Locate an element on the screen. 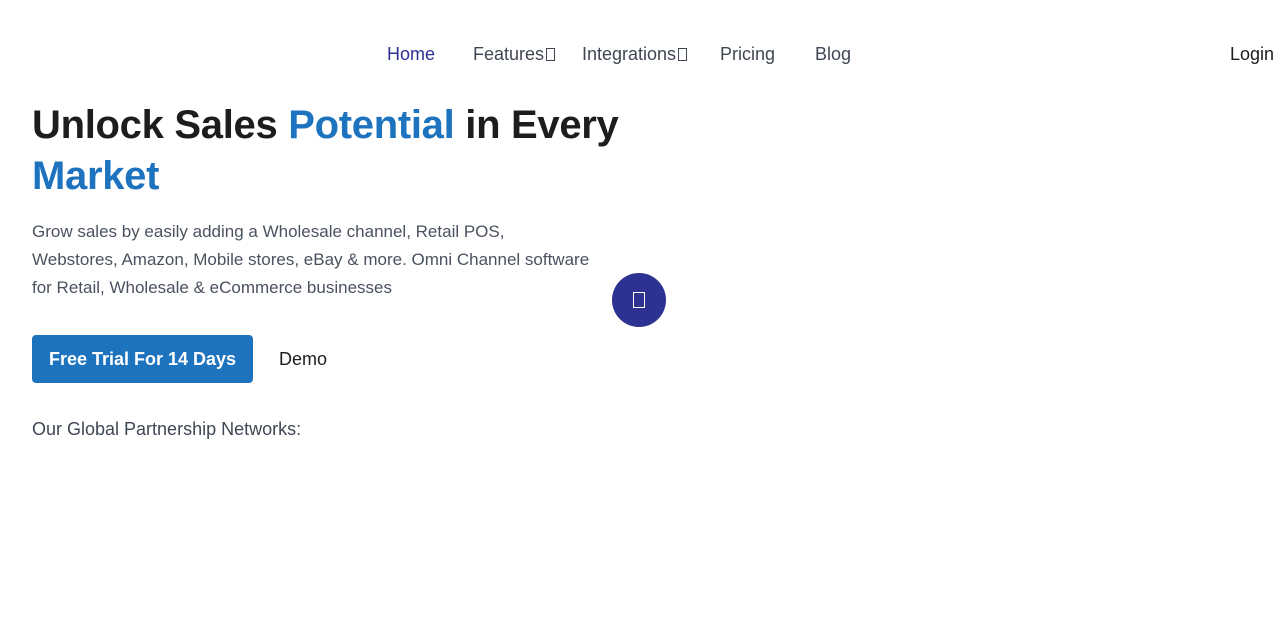 This screenshot has height=637, width=1280. nav-integrations-menu: Integrations is located at coordinates (635, 54).